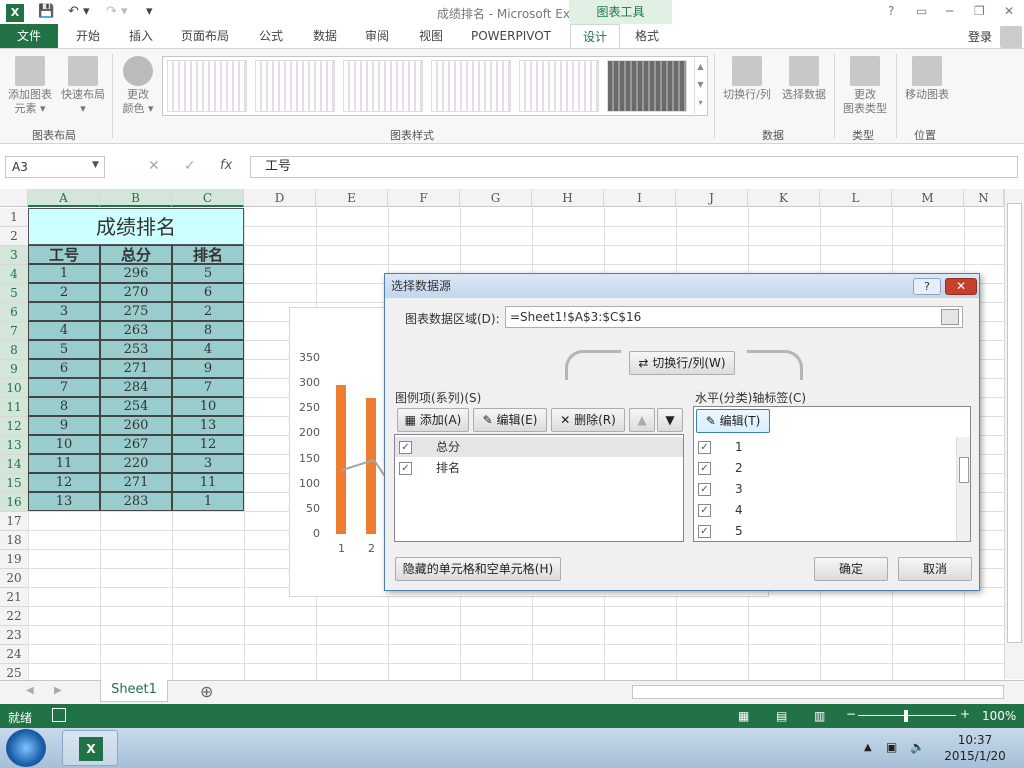 This screenshot has width=1024, height=768. I want to click on login-link: 登录, so click(980, 36).